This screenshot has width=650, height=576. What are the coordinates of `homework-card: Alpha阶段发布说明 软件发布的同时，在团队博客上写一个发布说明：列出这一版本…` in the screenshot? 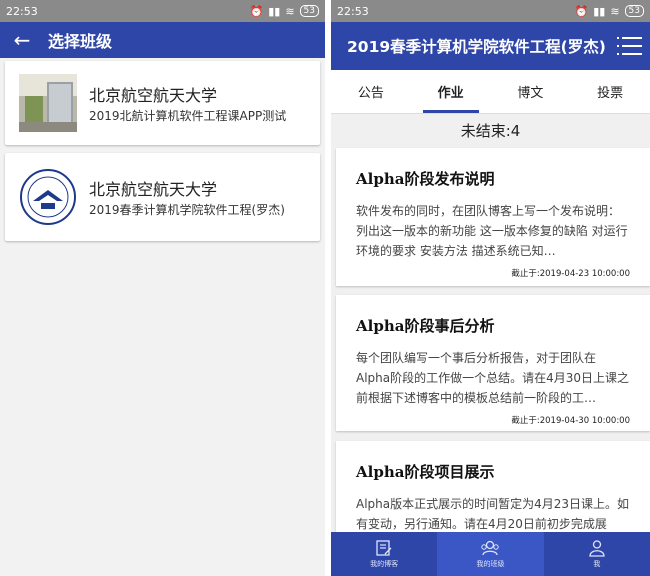 It's located at (493, 217).